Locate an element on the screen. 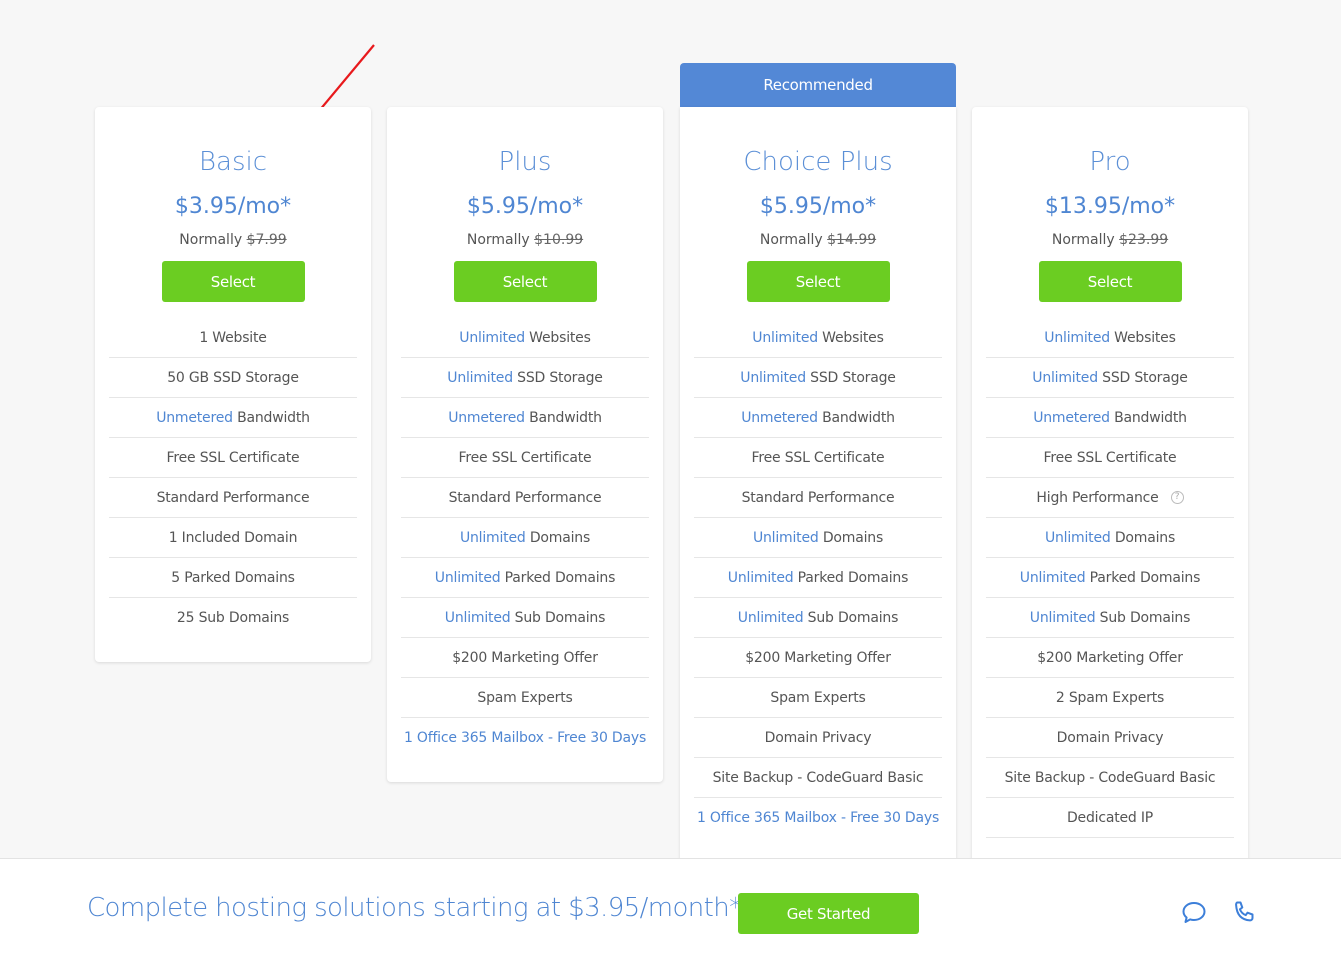 The image size is (1341, 954). feature-text: 2 Spam Experts is located at coordinates (1110, 698).